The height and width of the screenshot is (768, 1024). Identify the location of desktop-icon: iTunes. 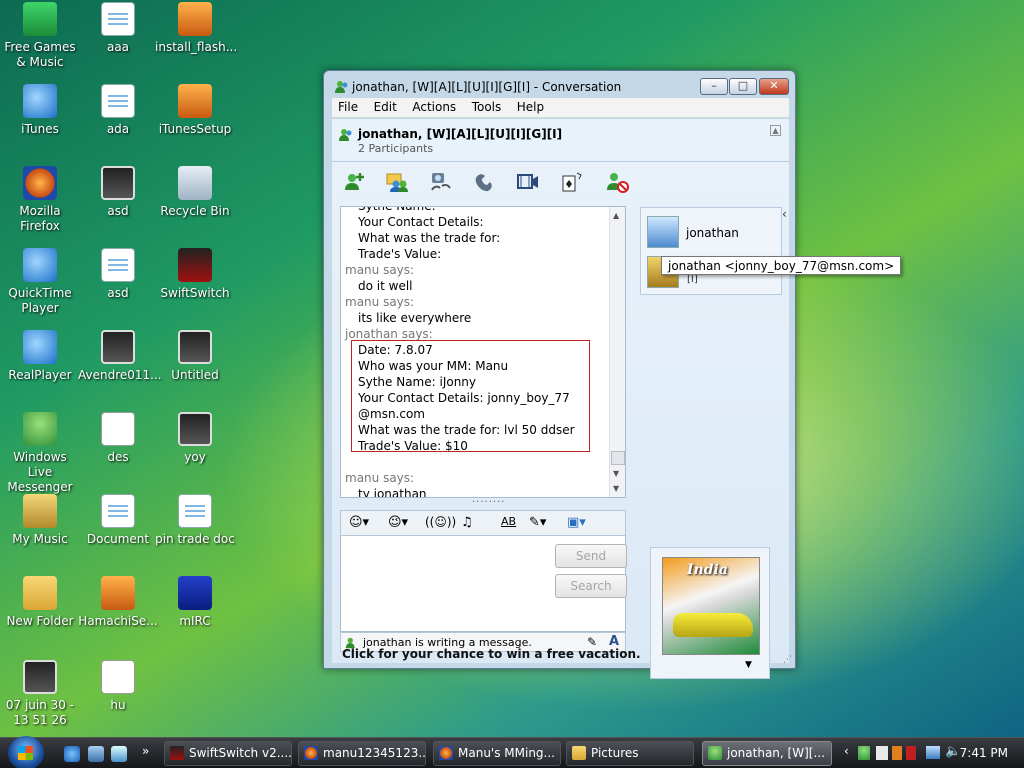
(40, 110).